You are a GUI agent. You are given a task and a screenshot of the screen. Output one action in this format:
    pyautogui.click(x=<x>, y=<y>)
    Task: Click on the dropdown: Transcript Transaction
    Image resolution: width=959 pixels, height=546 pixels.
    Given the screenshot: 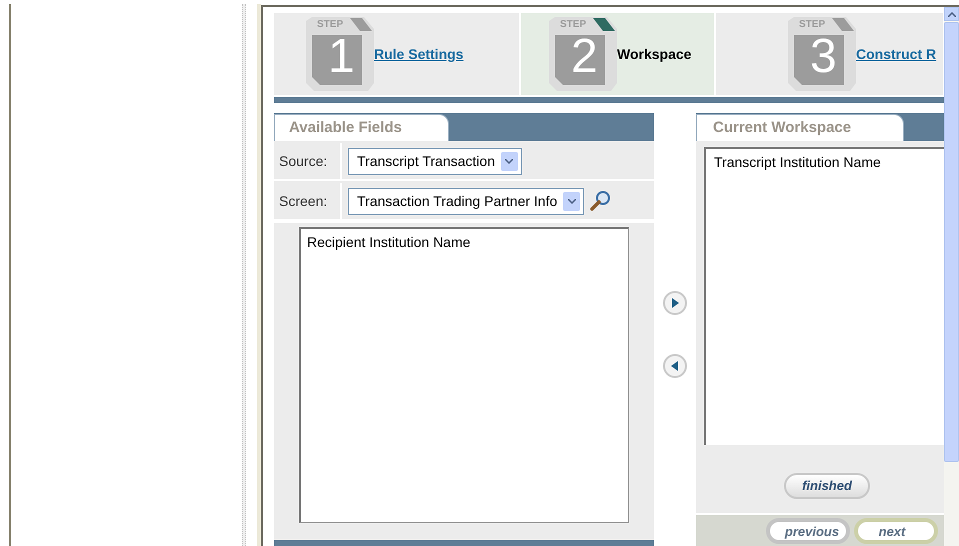 What is the action you would take?
    pyautogui.click(x=435, y=161)
    